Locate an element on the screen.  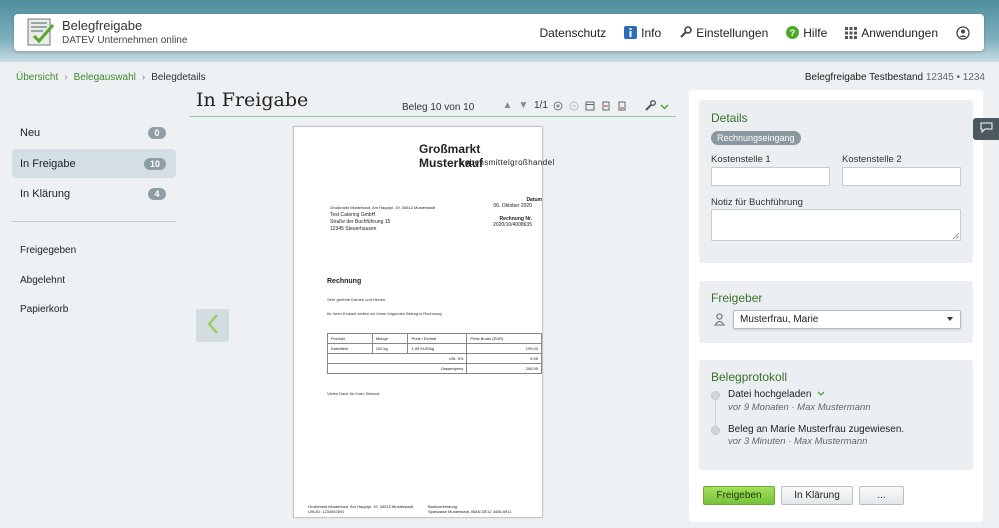
count-badge: 0 is located at coordinates (157, 132).